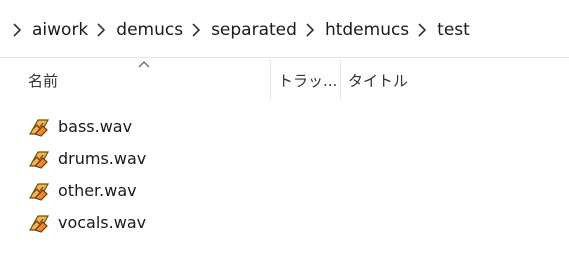 The image size is (569, 259). I want to click on file-name: vocals.wav, so click(102, 222).